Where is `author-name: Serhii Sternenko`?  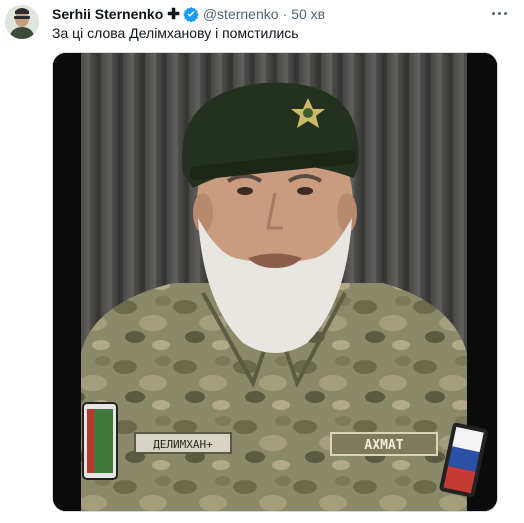
author-name: Serhii Sternenko is located at coordinates (107, 14).